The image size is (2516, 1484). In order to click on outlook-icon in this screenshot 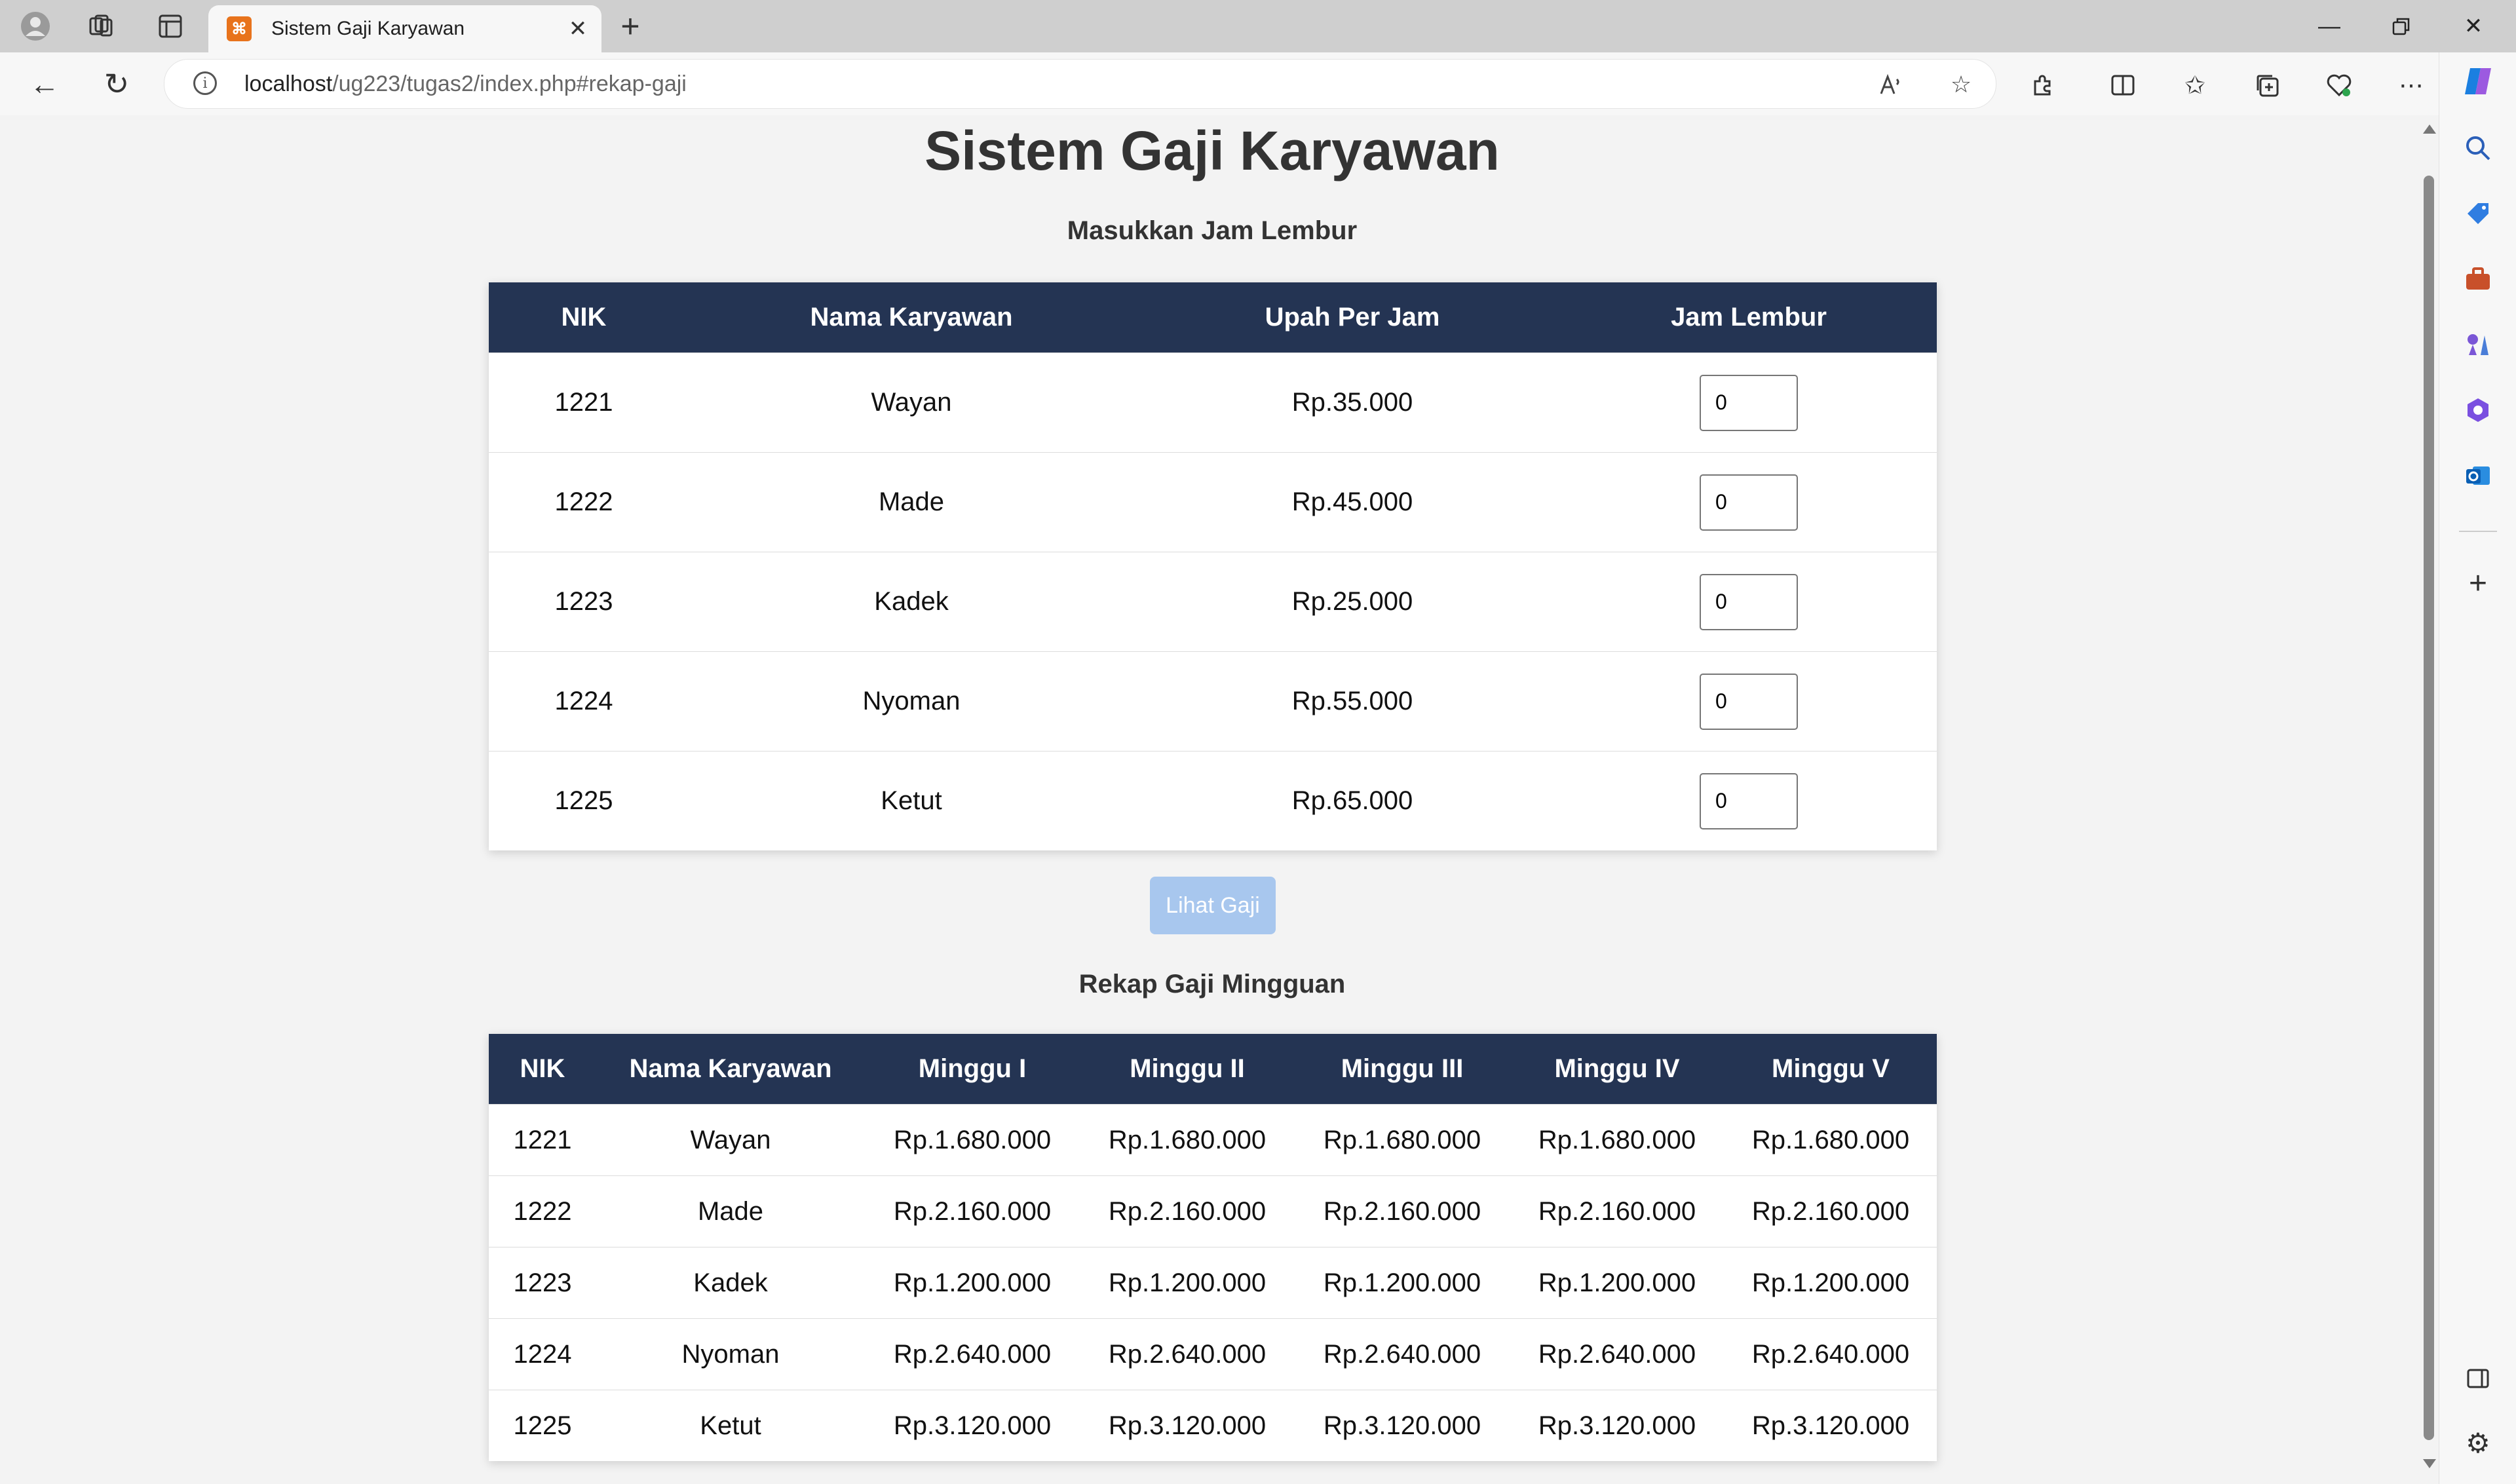, I will do `click(2478, 476)`.